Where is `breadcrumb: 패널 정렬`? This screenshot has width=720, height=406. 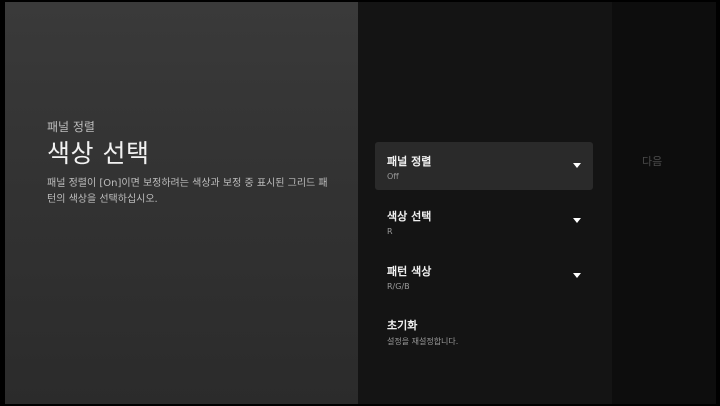 breadcrumb: 패널 정렬 is located at coordinates (71, 127).